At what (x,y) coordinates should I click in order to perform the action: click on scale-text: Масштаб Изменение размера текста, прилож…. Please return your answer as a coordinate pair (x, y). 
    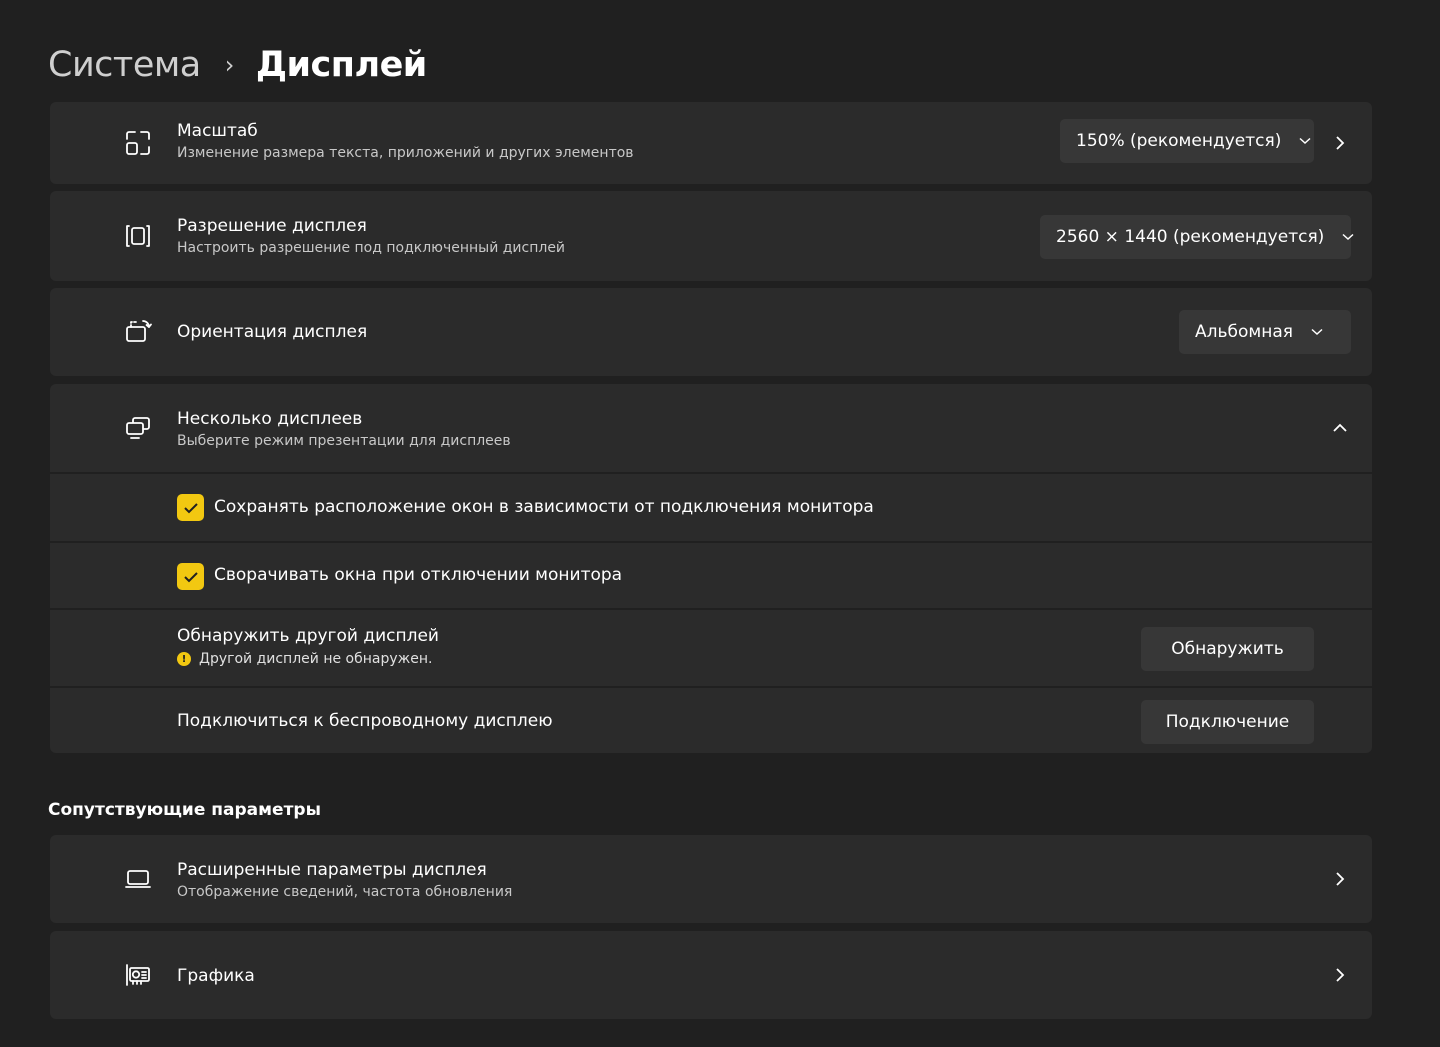
    Looking at the image, I should click on (405, 141).